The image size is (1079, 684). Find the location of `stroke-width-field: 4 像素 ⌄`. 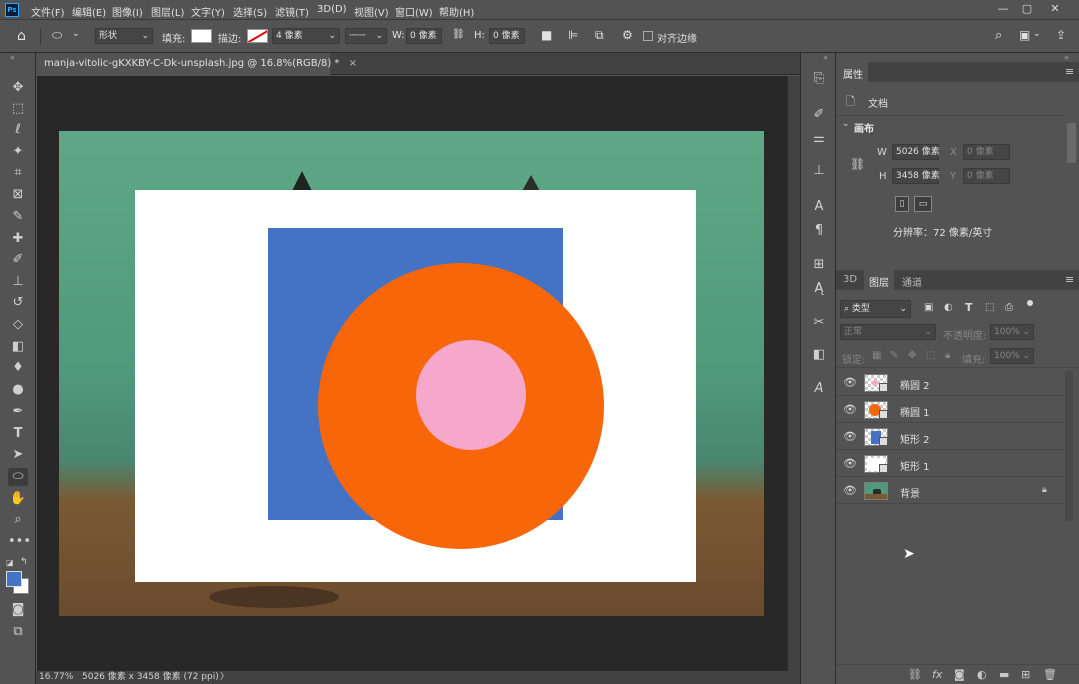

stroke-width-field: 4 像素 ⌄ is located at coordinates (306, 36).